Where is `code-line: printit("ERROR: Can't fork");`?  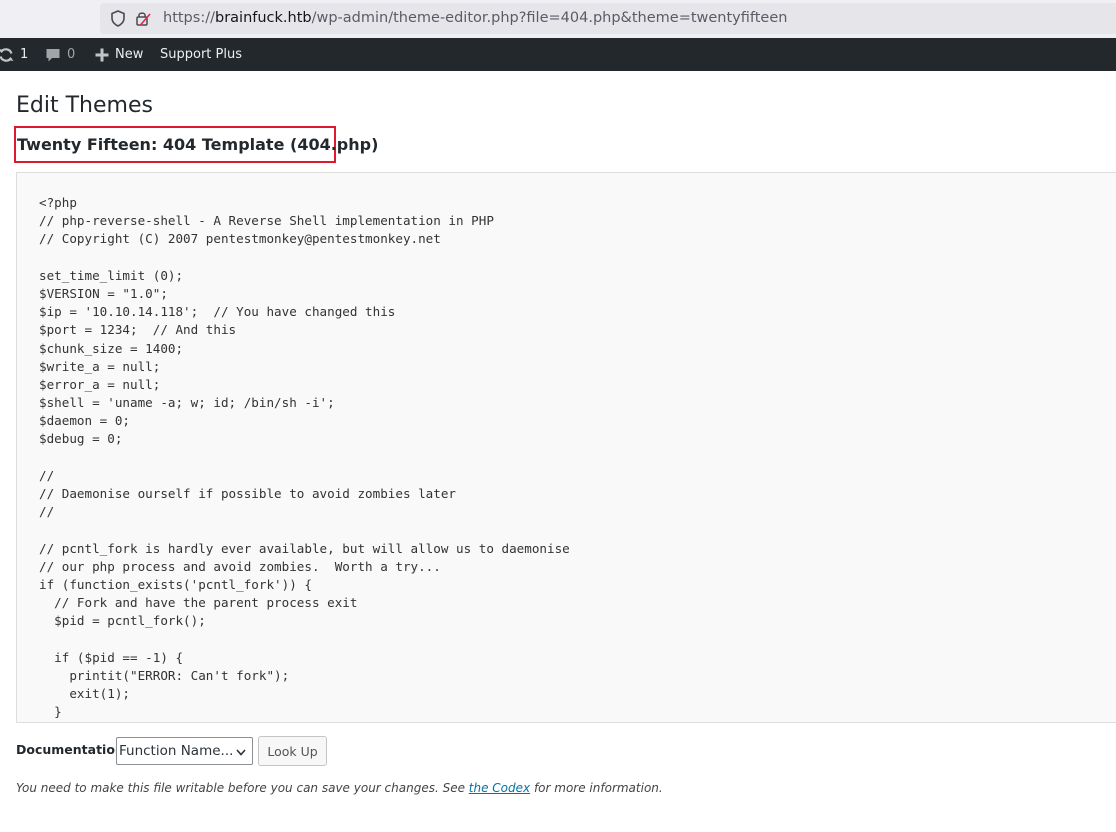
code-line: printit("ERROR: Can't fork"); is located at coordinates (164, 675).